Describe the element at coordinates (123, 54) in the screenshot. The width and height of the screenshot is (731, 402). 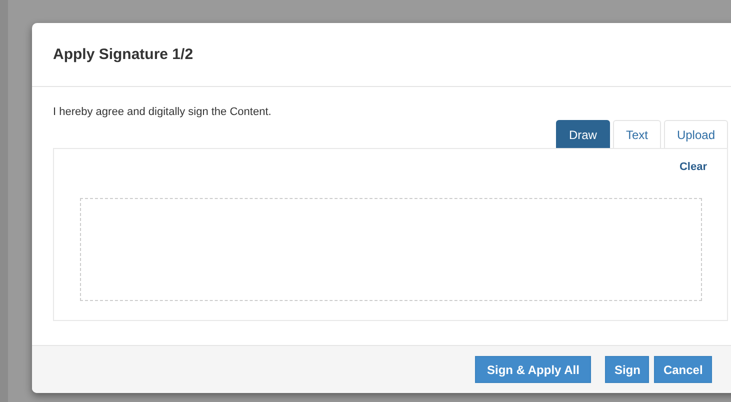
I see `dialog-title: Apply Signature 1/2` at that location.